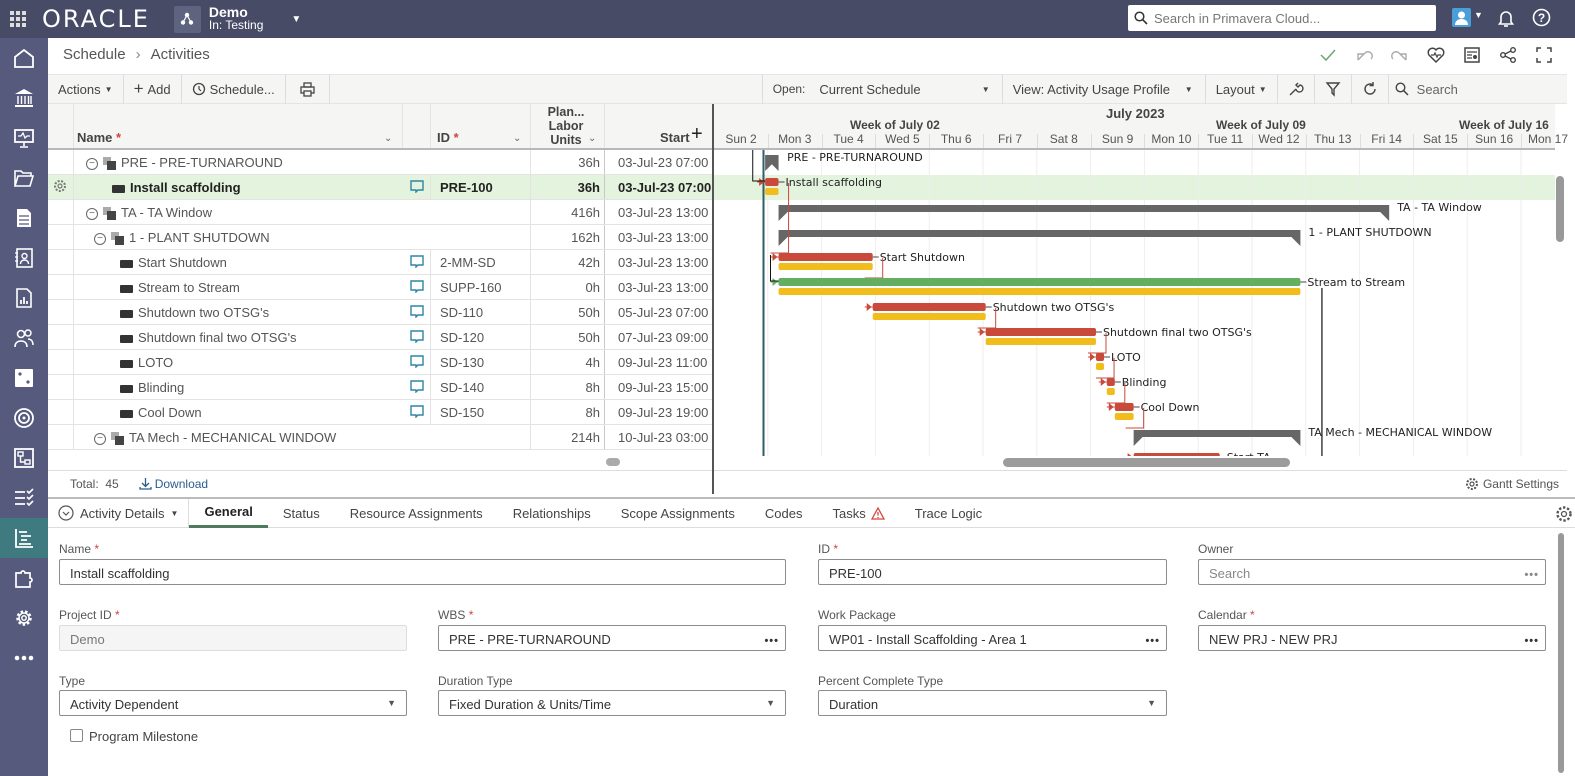 The width and height of the screenshot is (1575, 776). Describe the element at coordinates (187, 19) in the screenshot. I see `project-icon` at that location.